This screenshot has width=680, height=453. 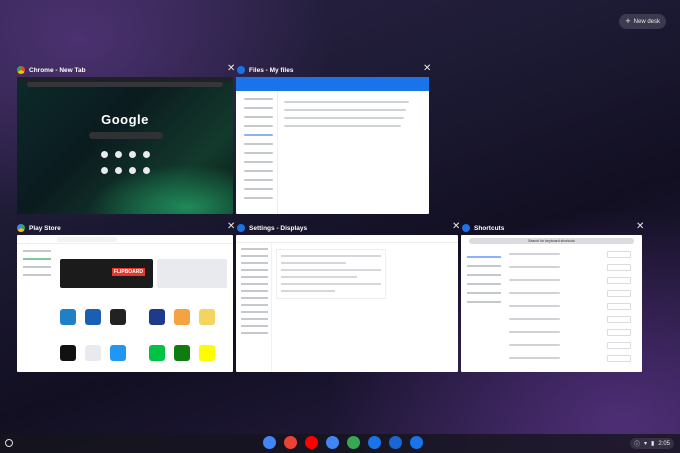 What do you see at coordinates (45, 228) in the screenshot?
I see `window-title-label: Play Store` at bounding box center [45, 228].